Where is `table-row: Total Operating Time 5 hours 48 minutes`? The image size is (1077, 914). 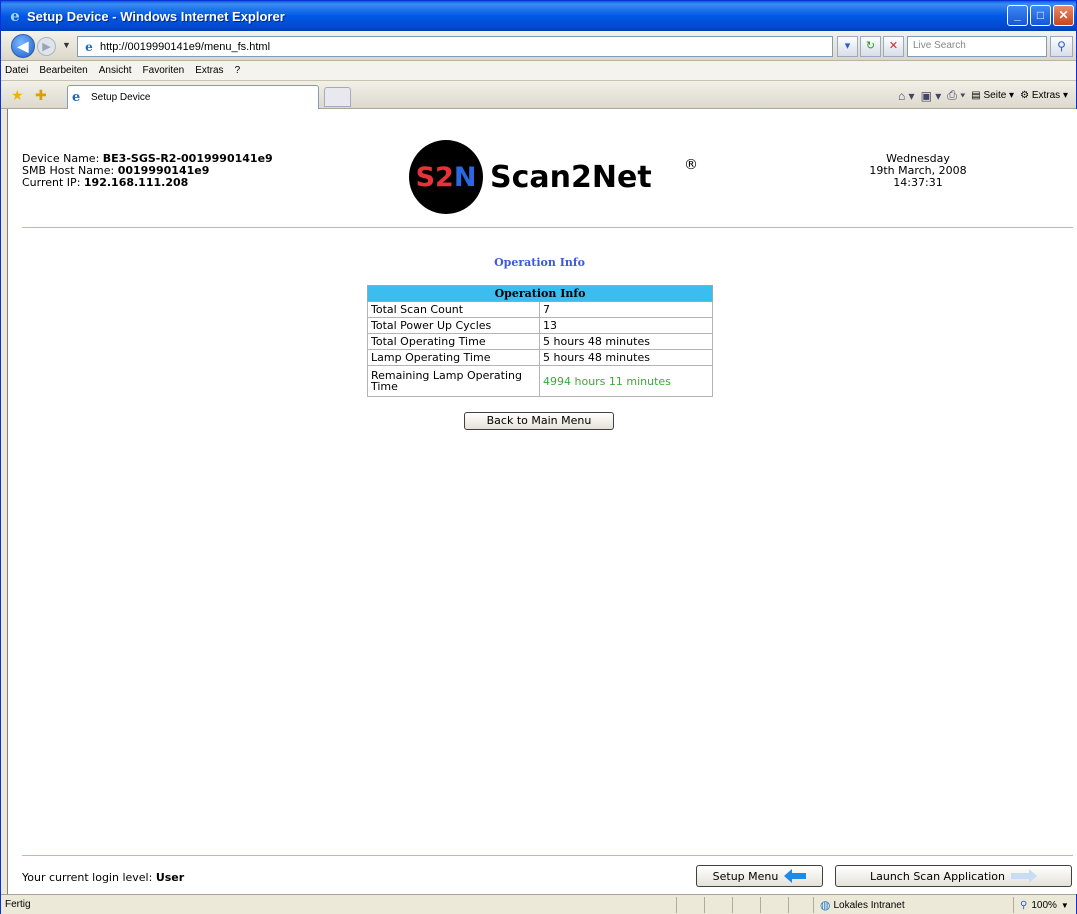 table-row: Total Operating Time 5 hours 48 minutes is located at coordinates (540, 341).